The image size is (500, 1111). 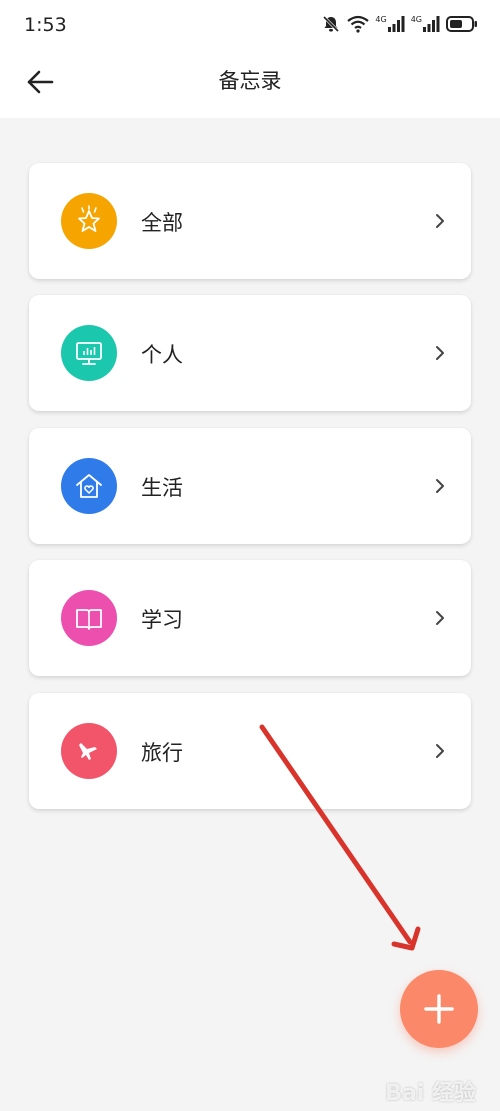 I want to click on battery-icon, so click(x=462, y=26).